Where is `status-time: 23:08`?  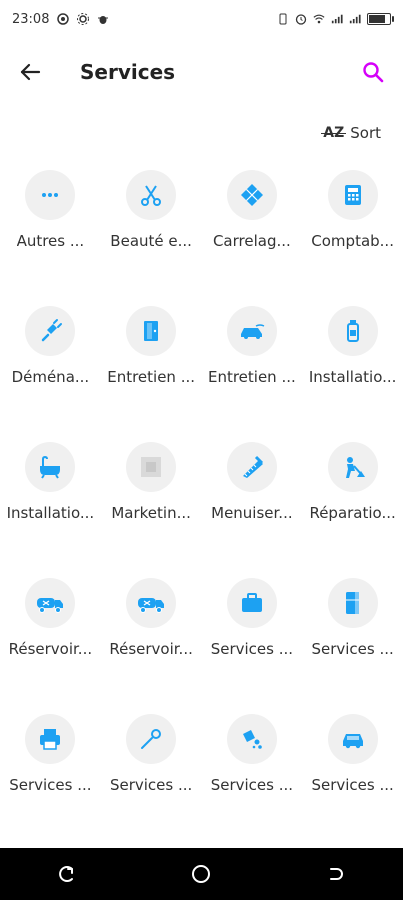 status-time: 23:08 is located at coordinates (31, 19).